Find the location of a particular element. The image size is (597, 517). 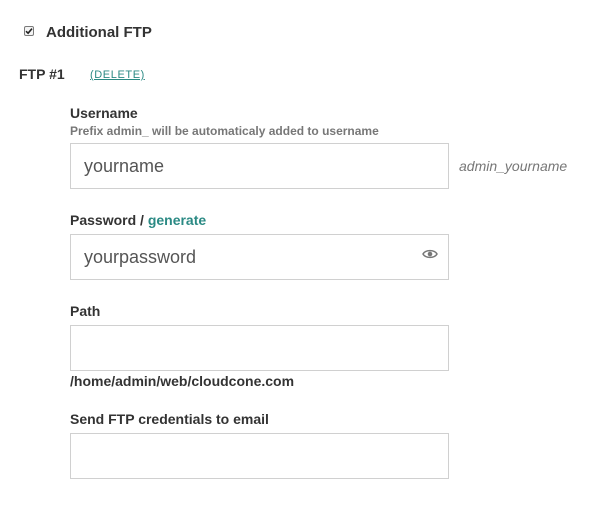

password-label-text: Password / is located at coordinates (107, 220).